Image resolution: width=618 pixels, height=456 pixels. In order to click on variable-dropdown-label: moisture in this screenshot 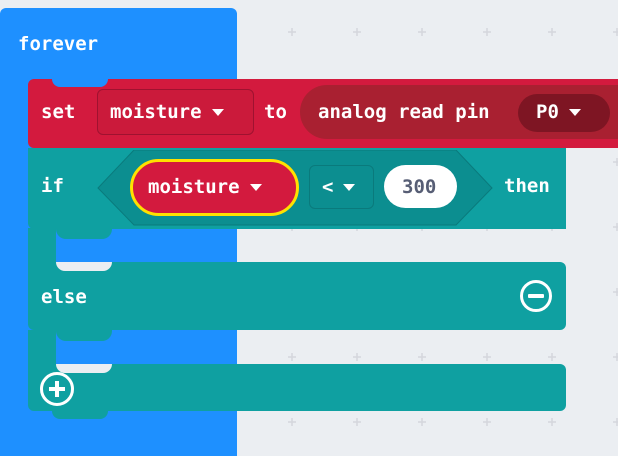, I will do `click(167, 112)`.